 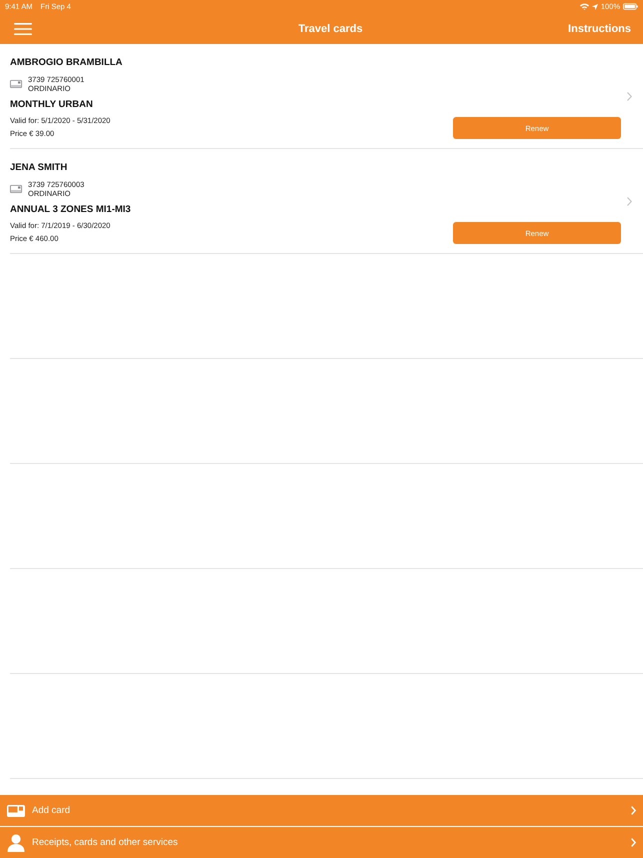 What do you see at coordinates (66, 63) in the screenshot?
I see `card-holder-name: AMBROGIO BRAMBILLA` at bounding box center [66, 63].